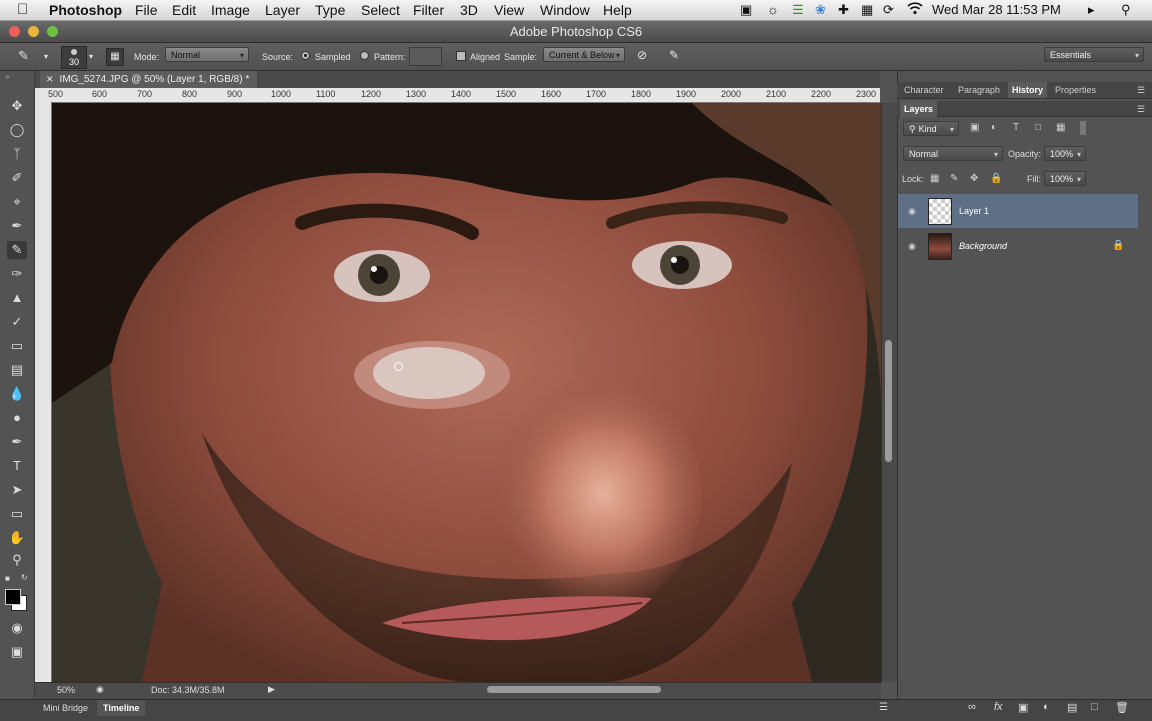  What do you see at coordinates (974, 178) in the screenshot?
I see `lock-position-icon: ✥` at bounding box center [974, 178].